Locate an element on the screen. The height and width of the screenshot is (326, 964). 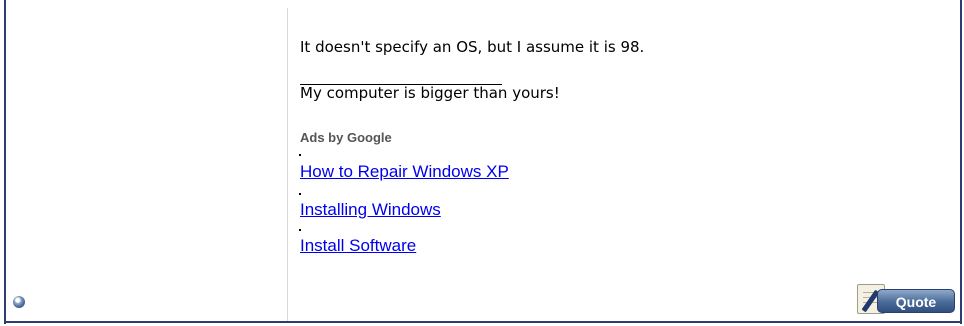
ad-link-installing-windows: Installing Windows is located at coordinates (370, 210).